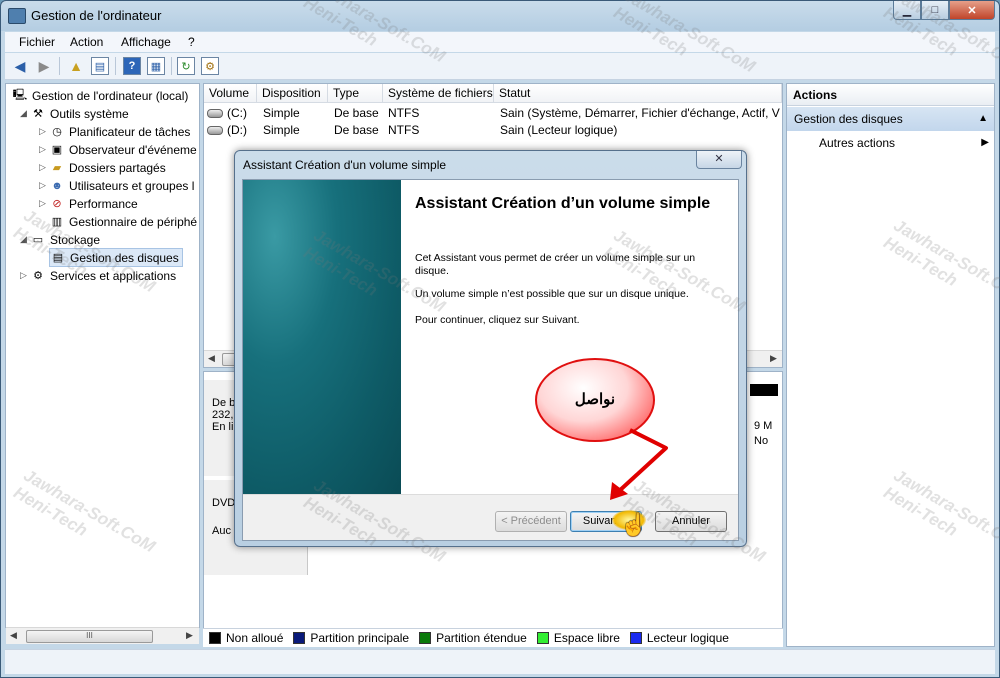 This screenshot has width=1000, height=678. Describe the element at coordinates (57, 185) in the screenshot. I see `users-icon: ☻` at that location.